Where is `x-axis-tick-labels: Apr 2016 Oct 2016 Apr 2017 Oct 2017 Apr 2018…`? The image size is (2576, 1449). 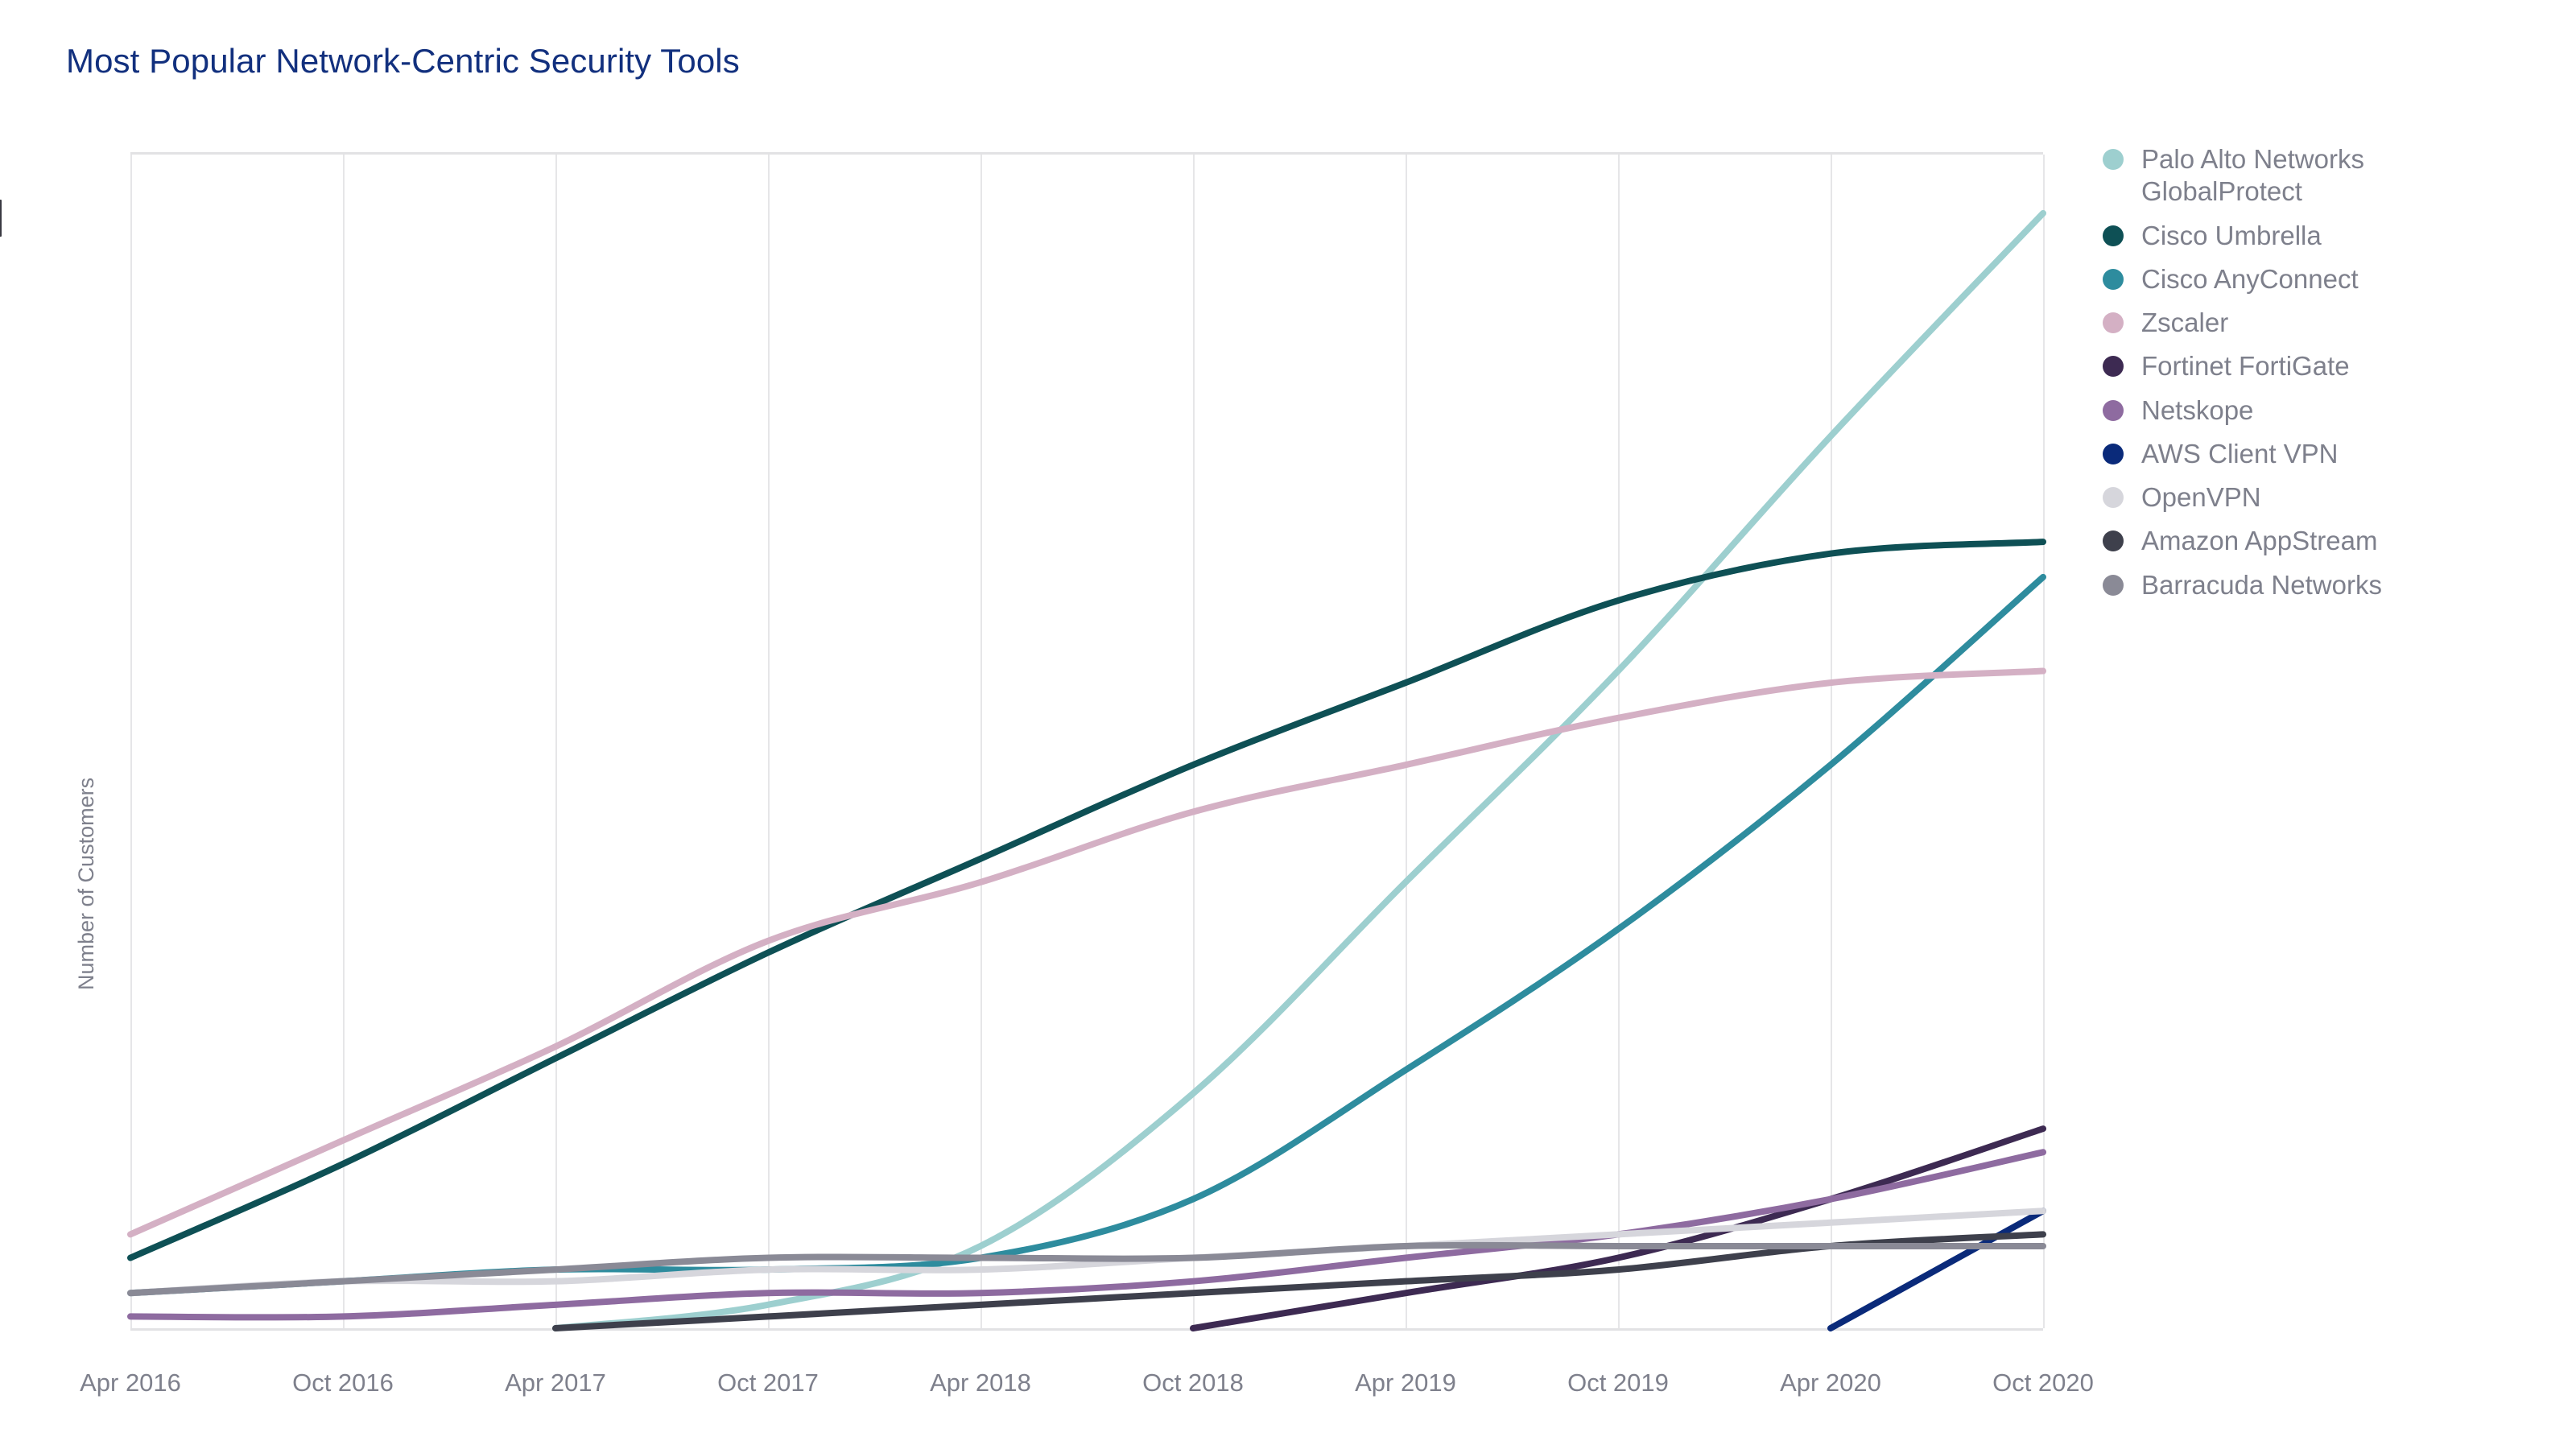
x-axis-tick-labels: Apr 2016 Oct 2016 Apr 2017 Oct 2017 Apr 2018… is located at coordinates (1087, 1388).